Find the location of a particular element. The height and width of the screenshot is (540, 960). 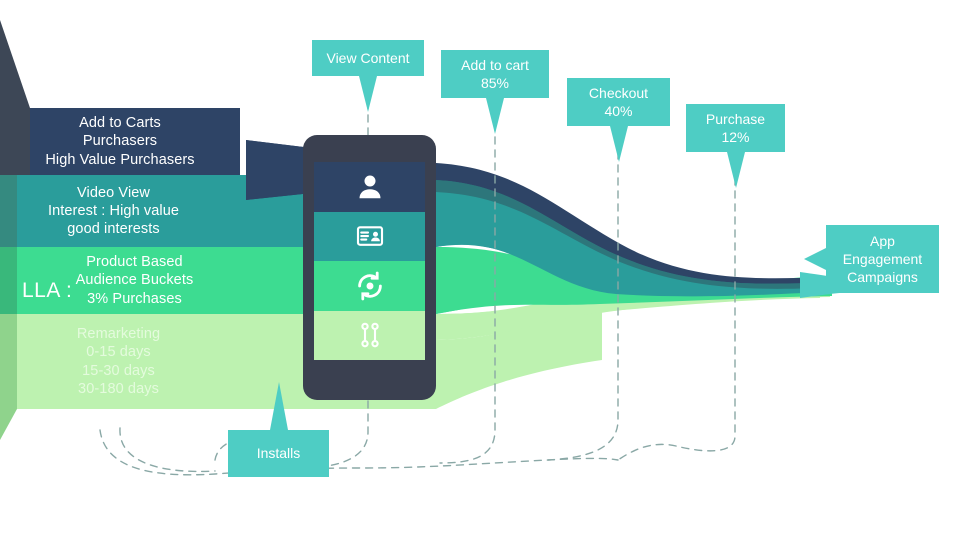

phone-screen is located at coordinates (369, 261).